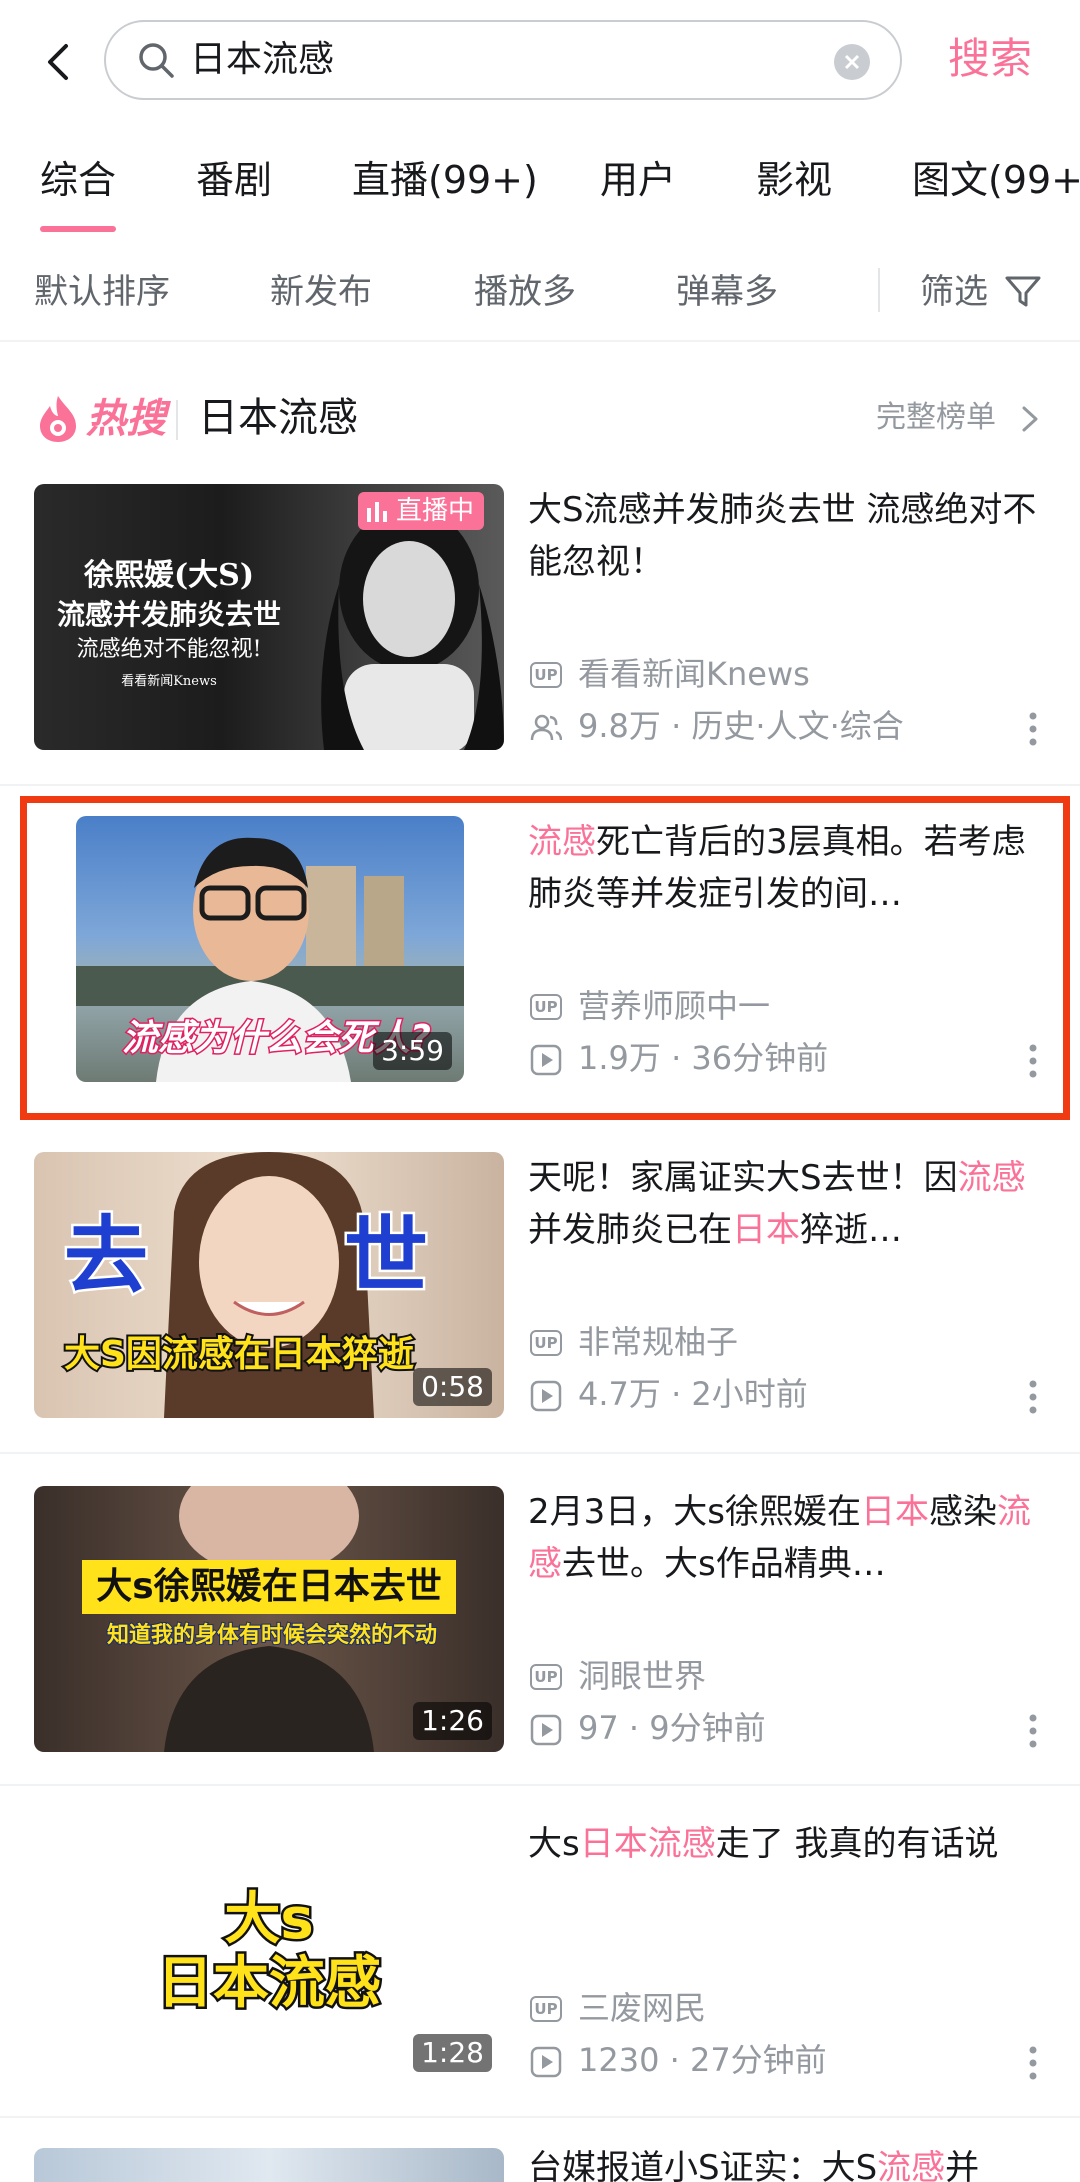  Describe the element at coordinates (269, 1983) in the screenshot. I see `thumb-line: 日本流感` at that location.